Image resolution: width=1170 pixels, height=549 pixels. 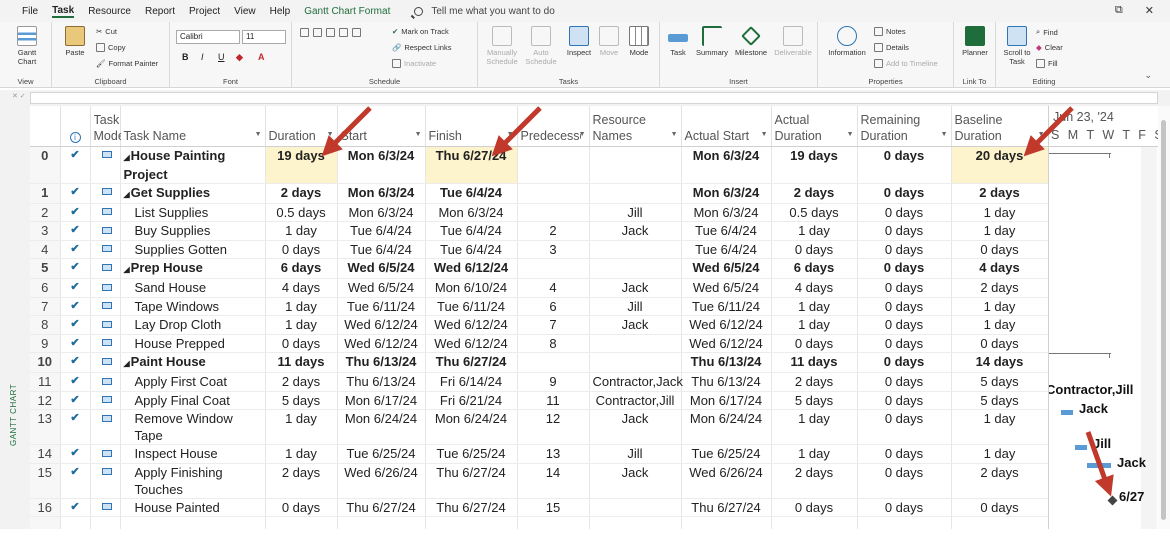 I want to click on duration-cell: 0 days, so click(x=301, y=249).